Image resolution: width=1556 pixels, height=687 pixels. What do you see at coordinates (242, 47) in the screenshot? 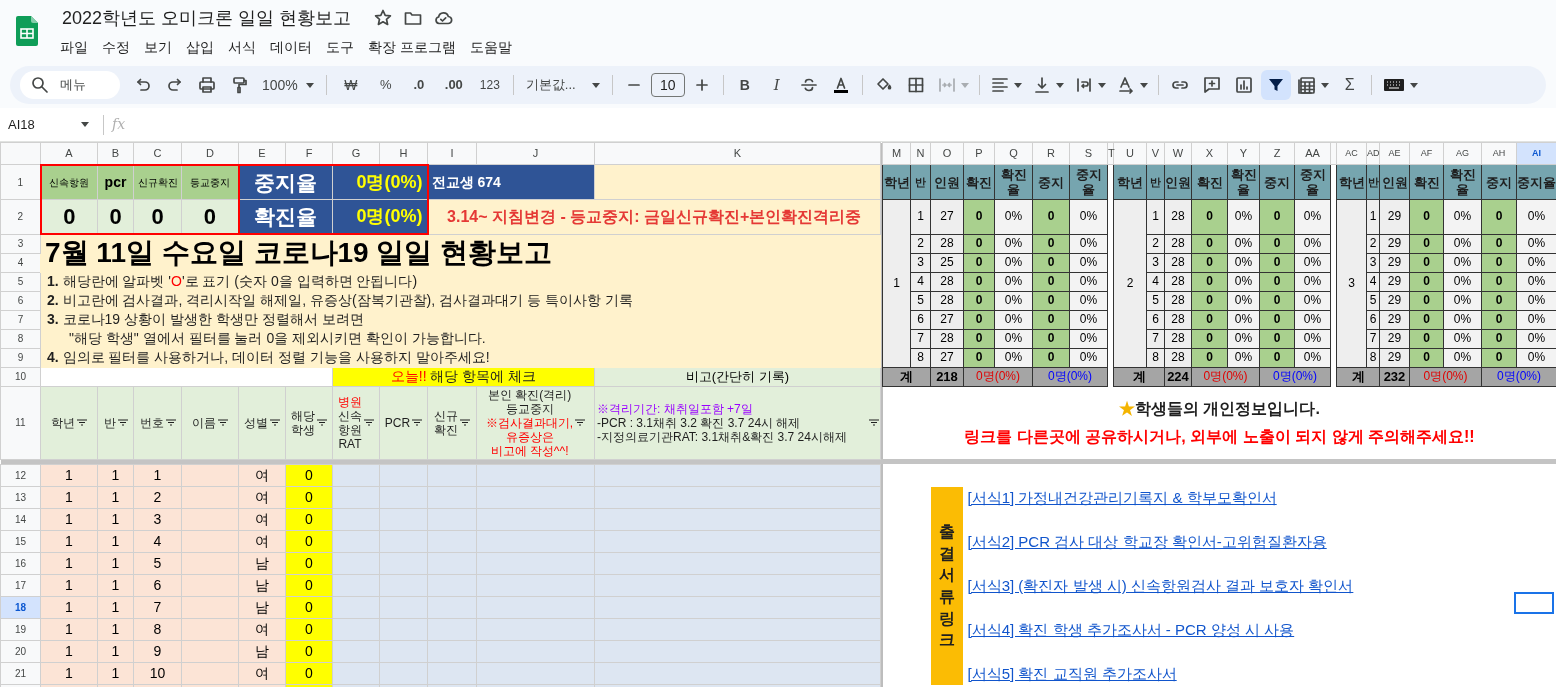
I see `menu-item: 서식` at bounding box center [242, 47].